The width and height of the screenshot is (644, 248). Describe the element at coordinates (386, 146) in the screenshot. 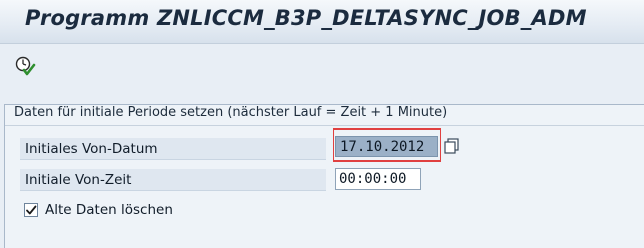

I see `date-field` at that location.